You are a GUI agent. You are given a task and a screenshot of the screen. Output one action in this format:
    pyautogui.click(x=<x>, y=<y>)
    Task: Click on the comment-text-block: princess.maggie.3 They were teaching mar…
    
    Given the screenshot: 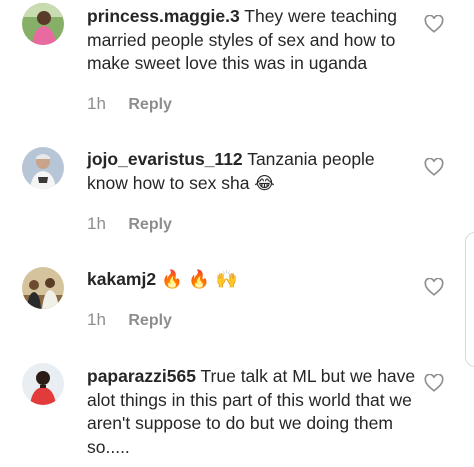 What is the action you would take?
    pyautogui.click(x=252, y=40)
    